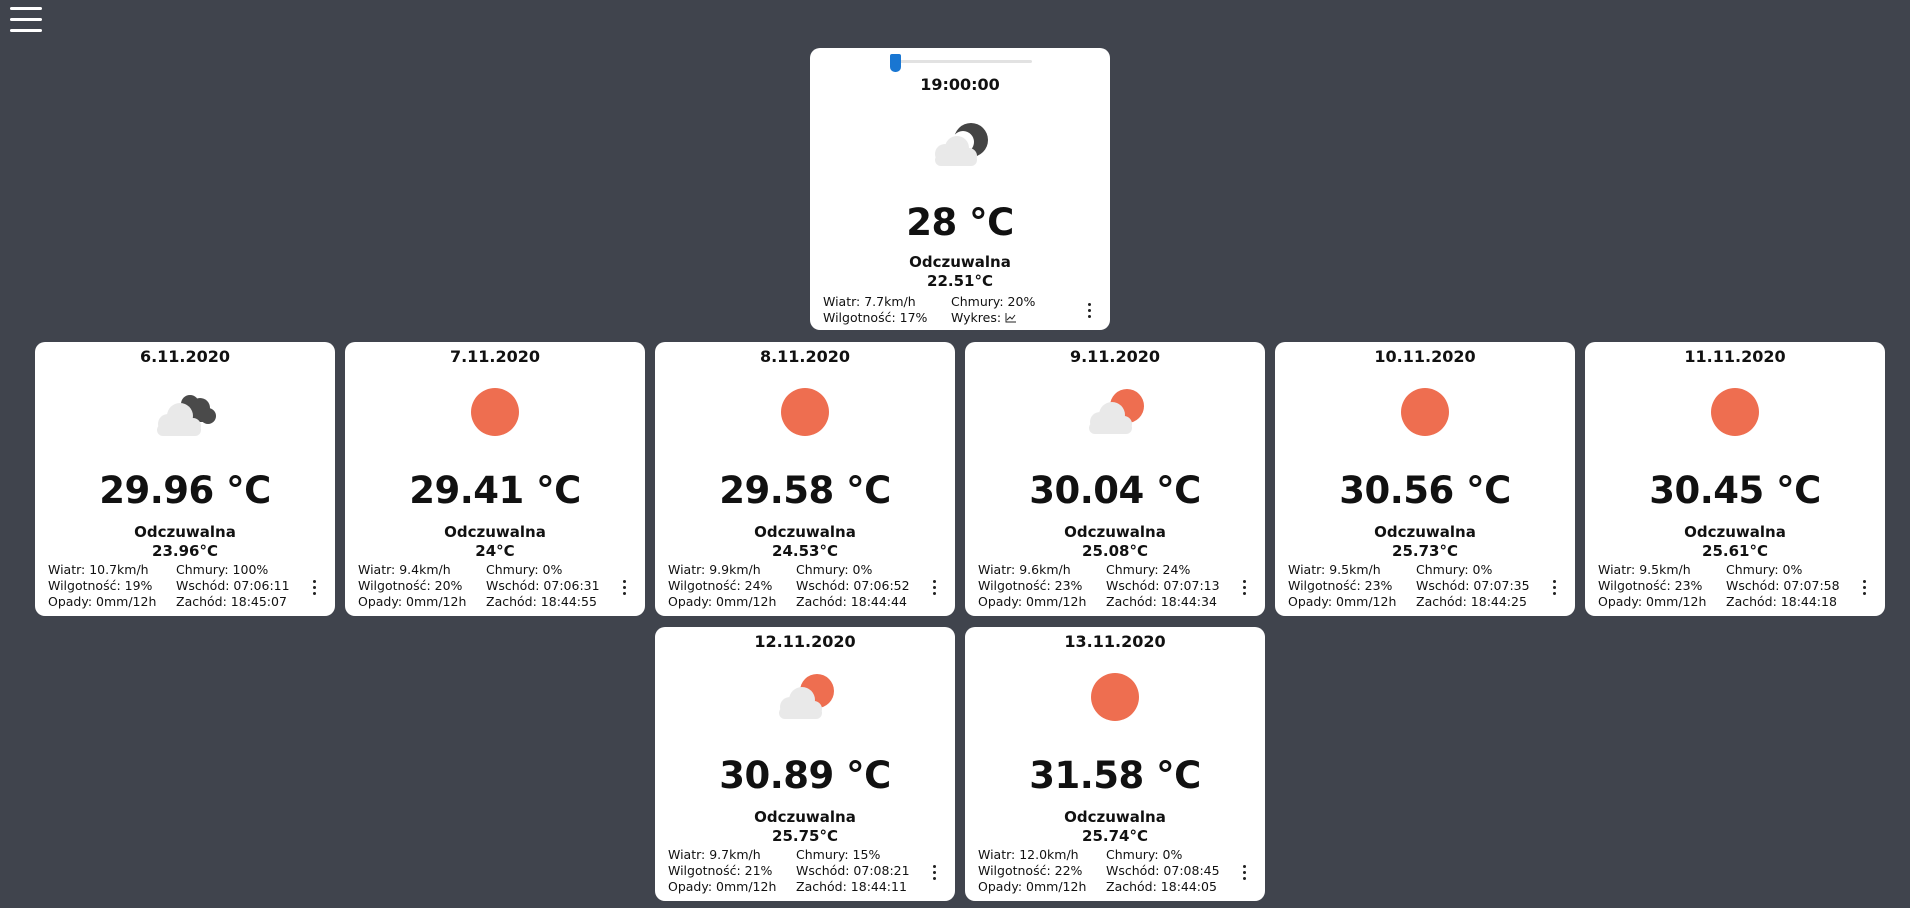 The width and height of the screenshot is (1910, 908). Describe the element at coordinates (976, 317) in the screenshot. I see `chart-label: Wykres:` at that location.